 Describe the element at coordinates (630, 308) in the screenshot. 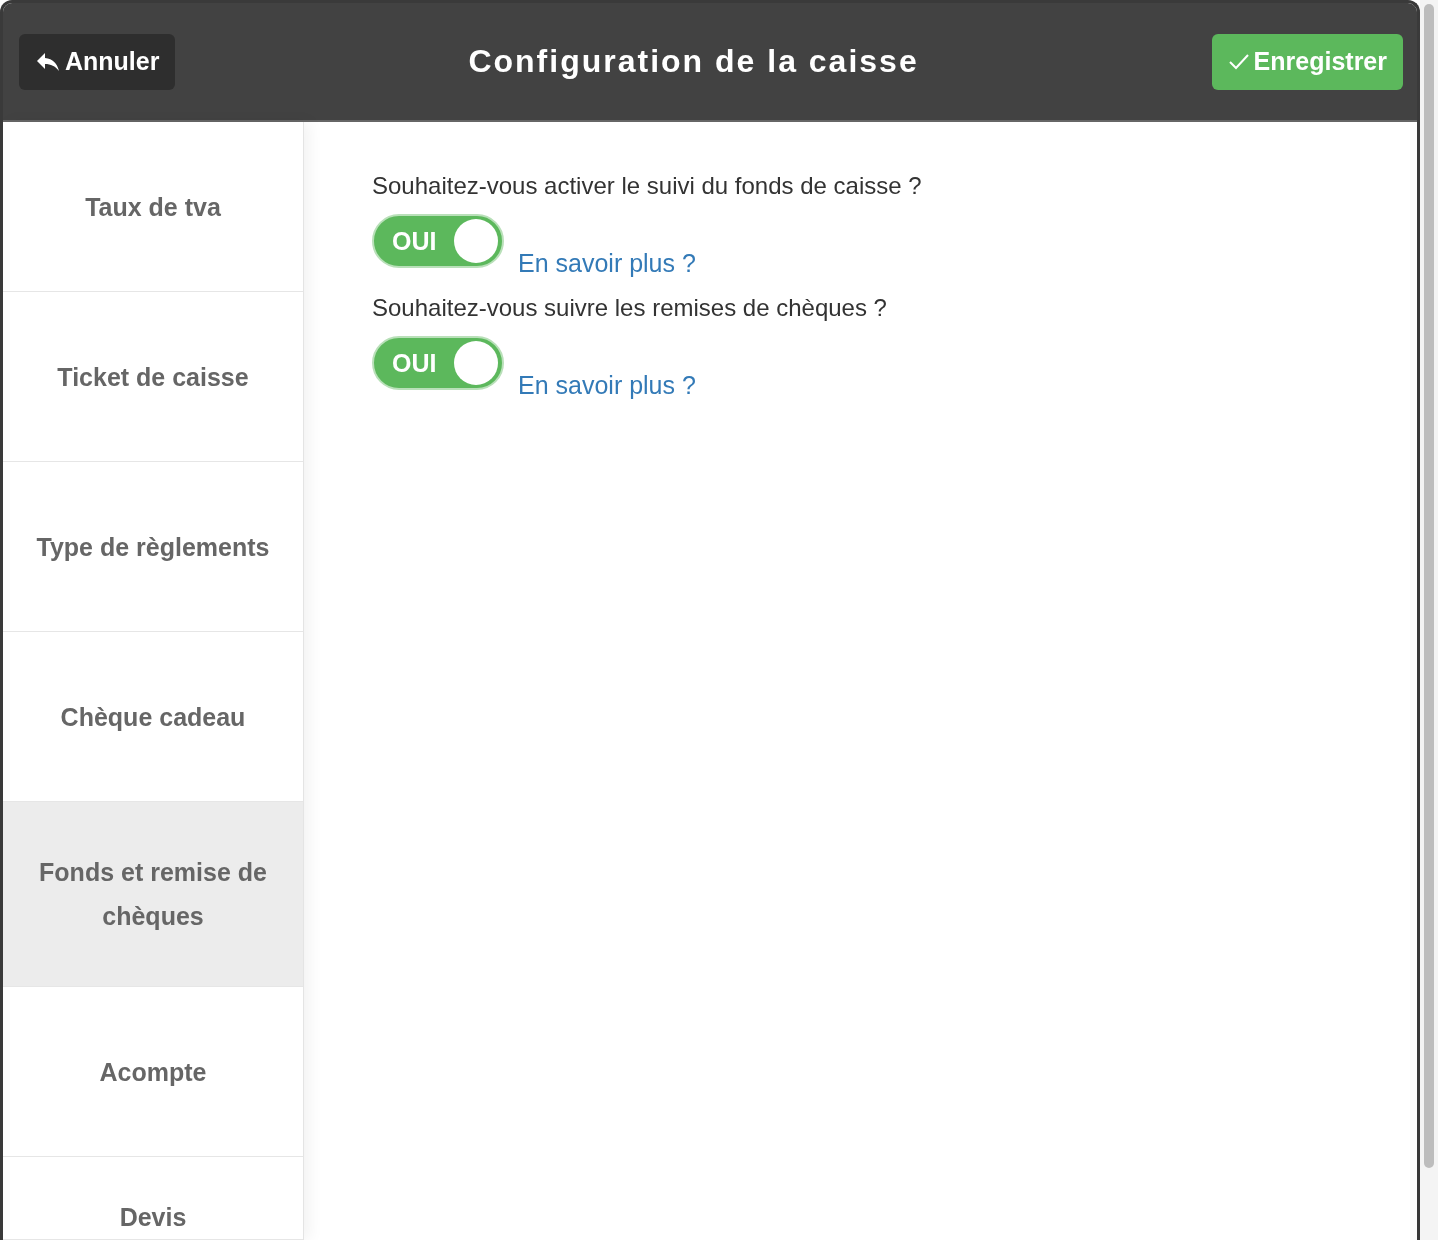

I see `question-text: Souhaitez-vous suivre les remises de chèques ?` at that location.